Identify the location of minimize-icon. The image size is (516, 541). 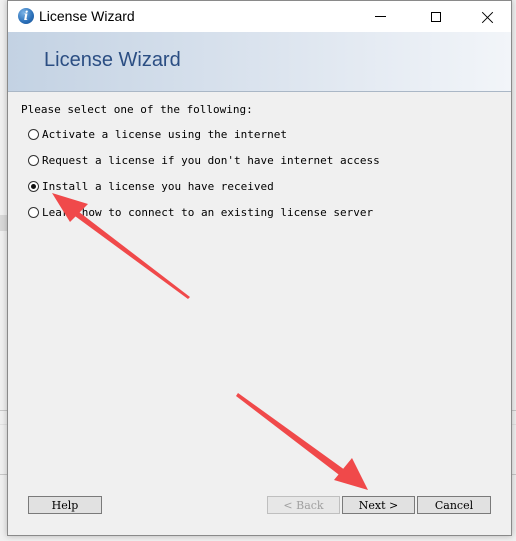
(380, 16).